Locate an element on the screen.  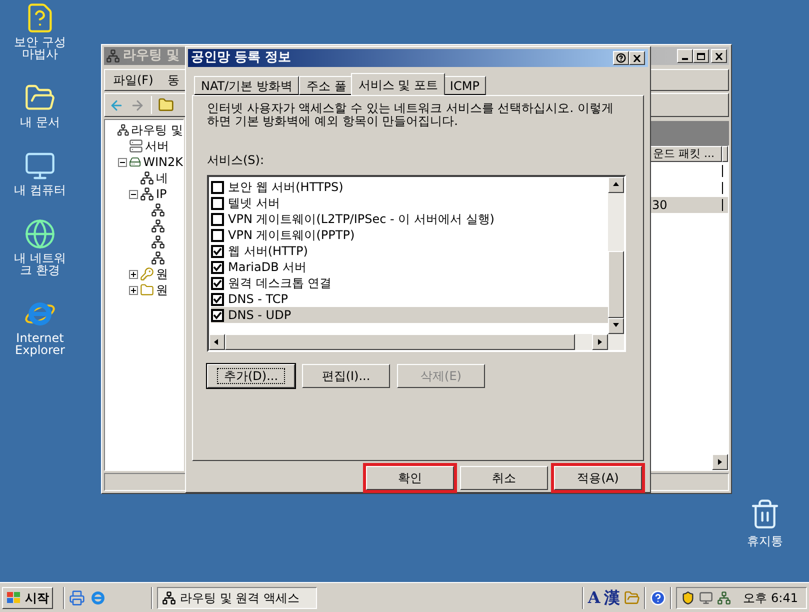
clock: 오후 6:41 is located at coordinates (770, 597).